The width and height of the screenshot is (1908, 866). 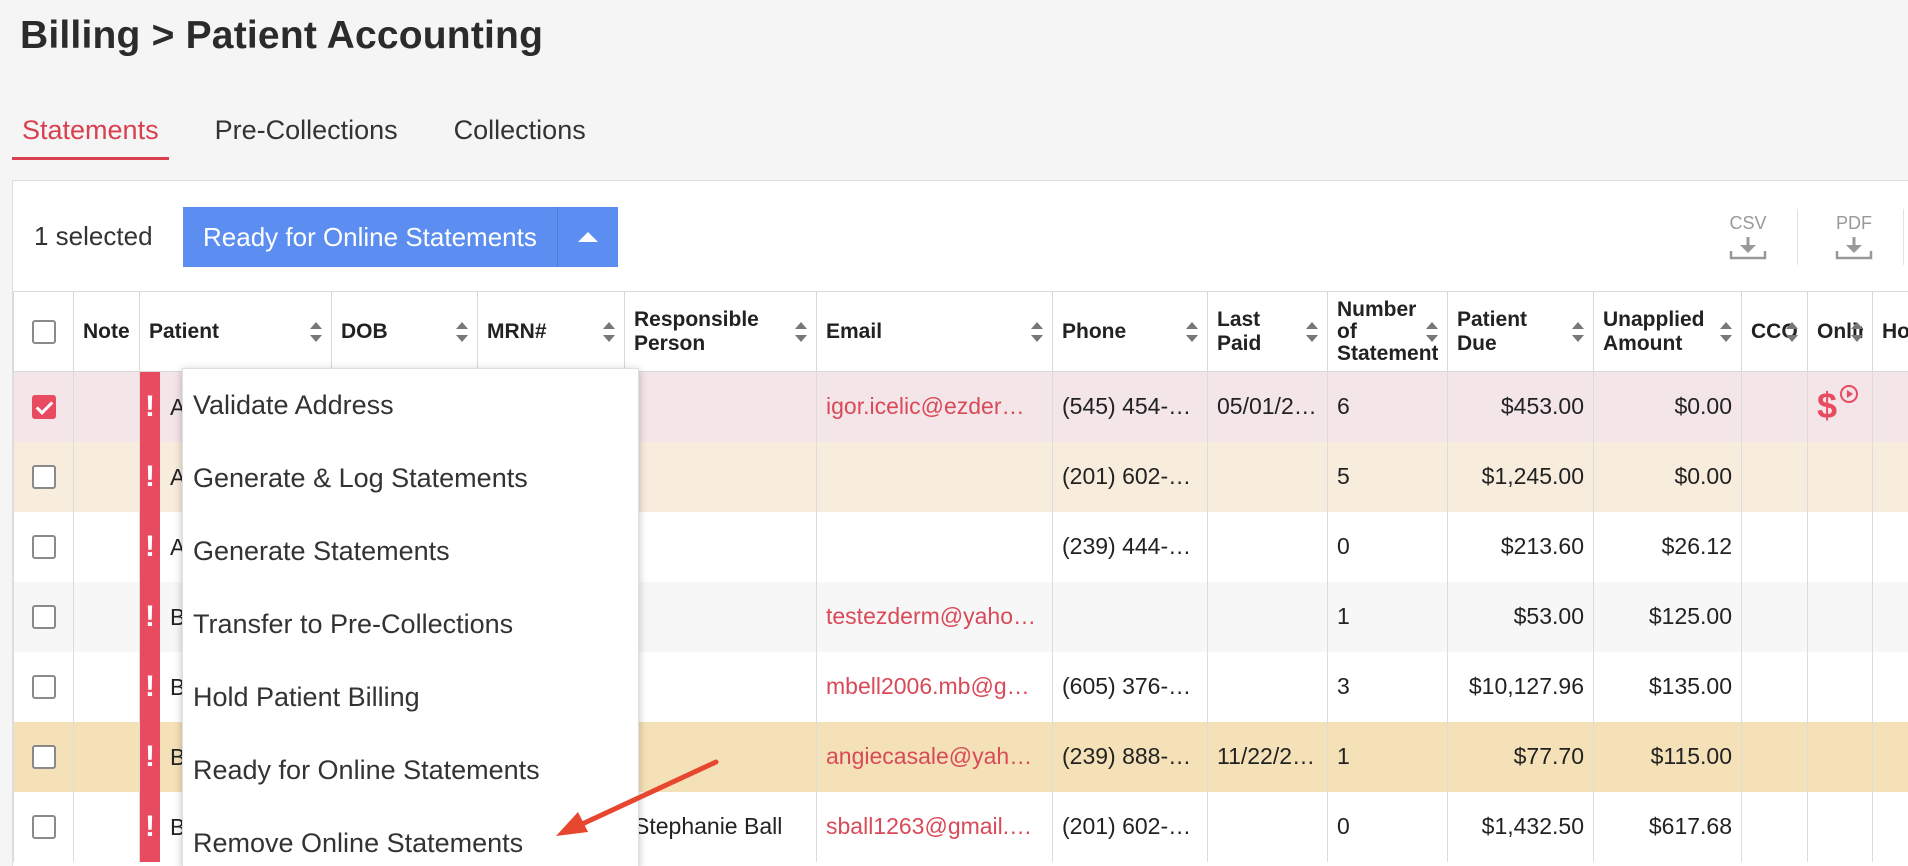 What do you see at coordinates (1520, 476) in the screenshot?
I see `patient-due-cell: $1,245.00` at bounding box center [1520, 476].